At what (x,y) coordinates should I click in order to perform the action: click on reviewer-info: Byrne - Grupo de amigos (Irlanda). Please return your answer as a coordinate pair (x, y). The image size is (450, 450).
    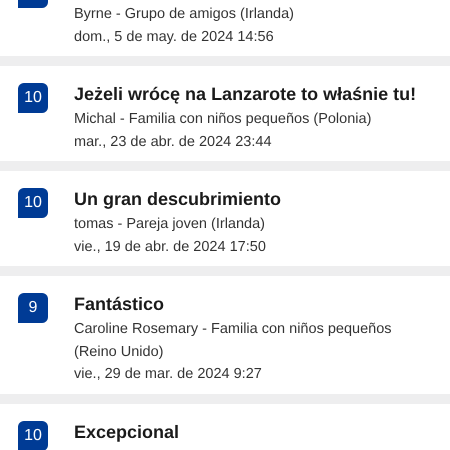
    Looking at the image, I should click on (184, 14).